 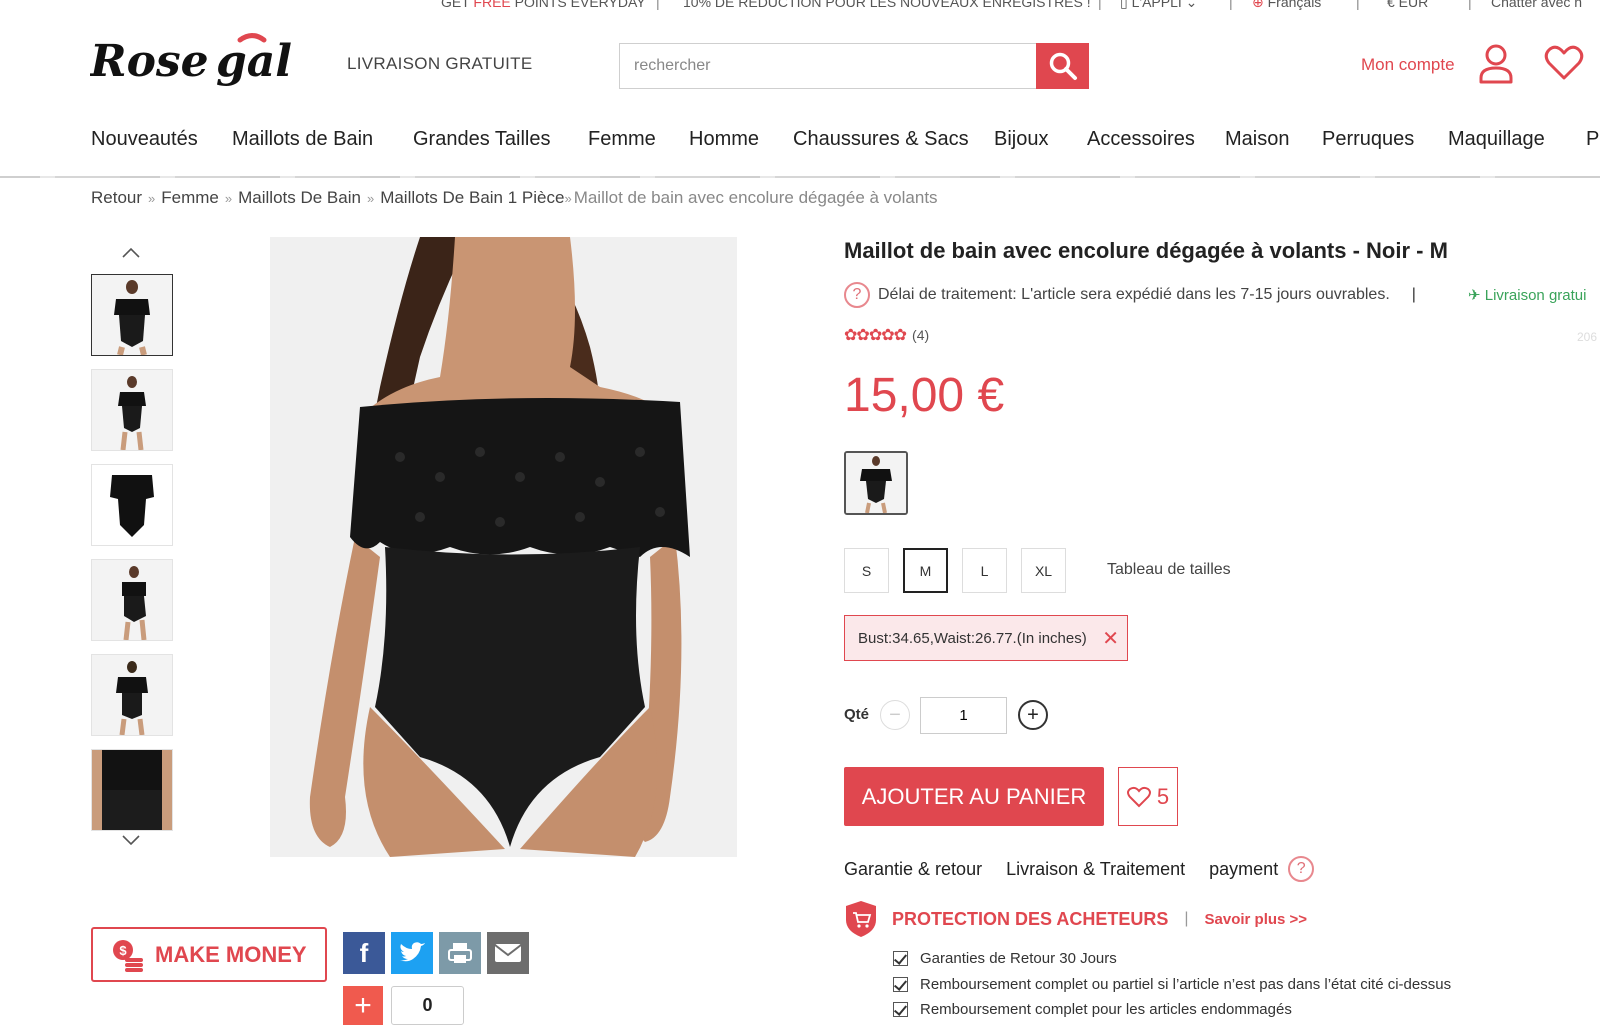 What do you see at coordinates (460, 953) in the screenshot?
I see `print-icon` at bounding box center [460, 953].